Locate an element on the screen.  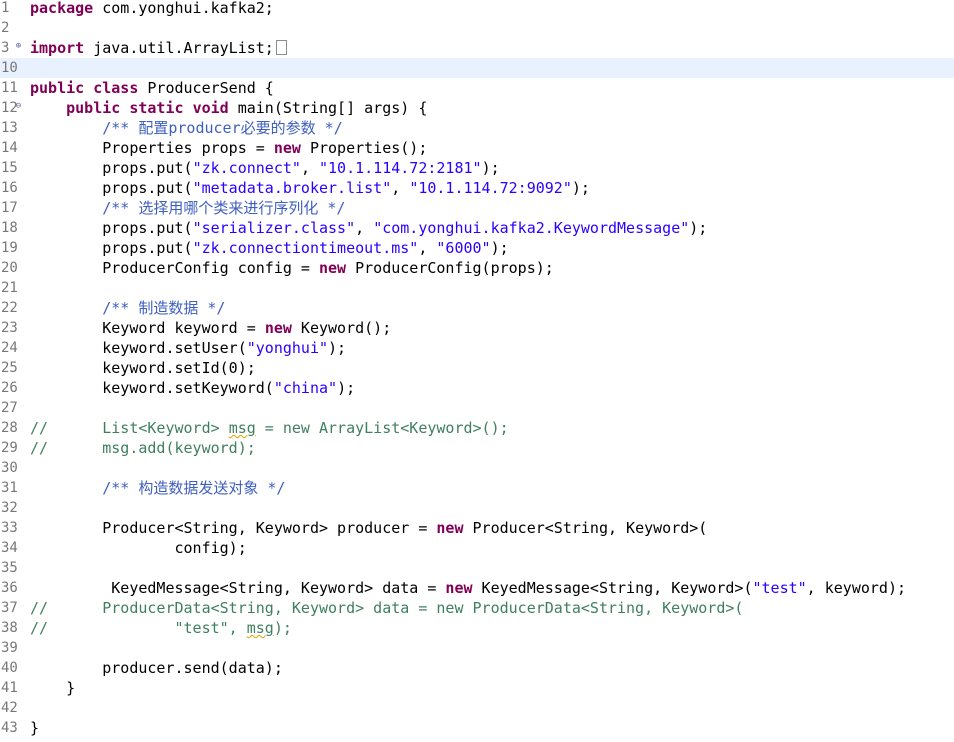
fold-expand-icon: ⊕ is located at coordinates (18, 46).